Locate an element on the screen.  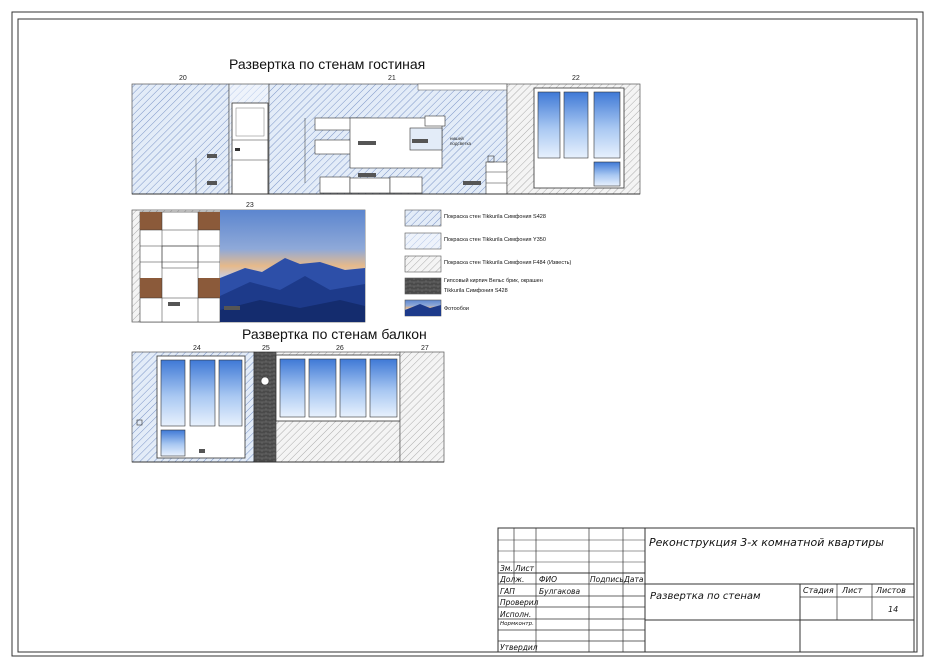
col-sheet: Лист is located at coordinates (852, 590).